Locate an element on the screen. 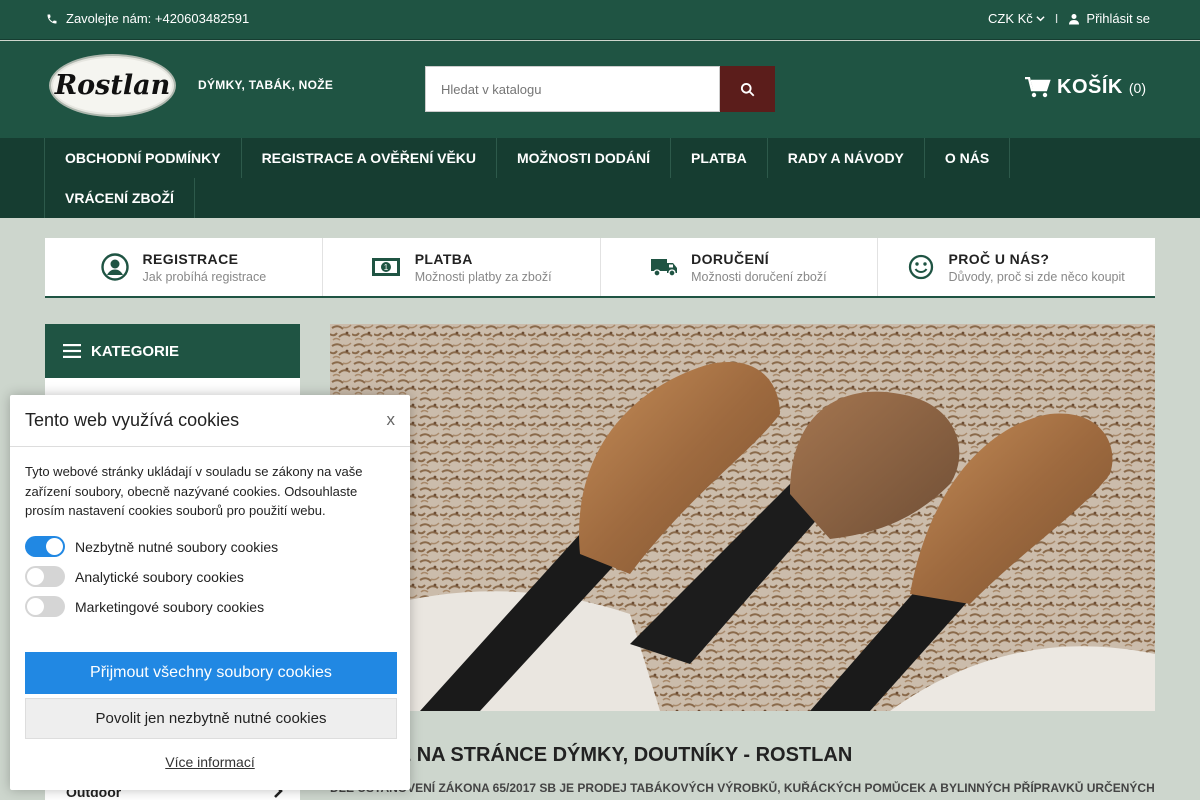  logo-text: Rostlan is located at coordinates (112, 85).